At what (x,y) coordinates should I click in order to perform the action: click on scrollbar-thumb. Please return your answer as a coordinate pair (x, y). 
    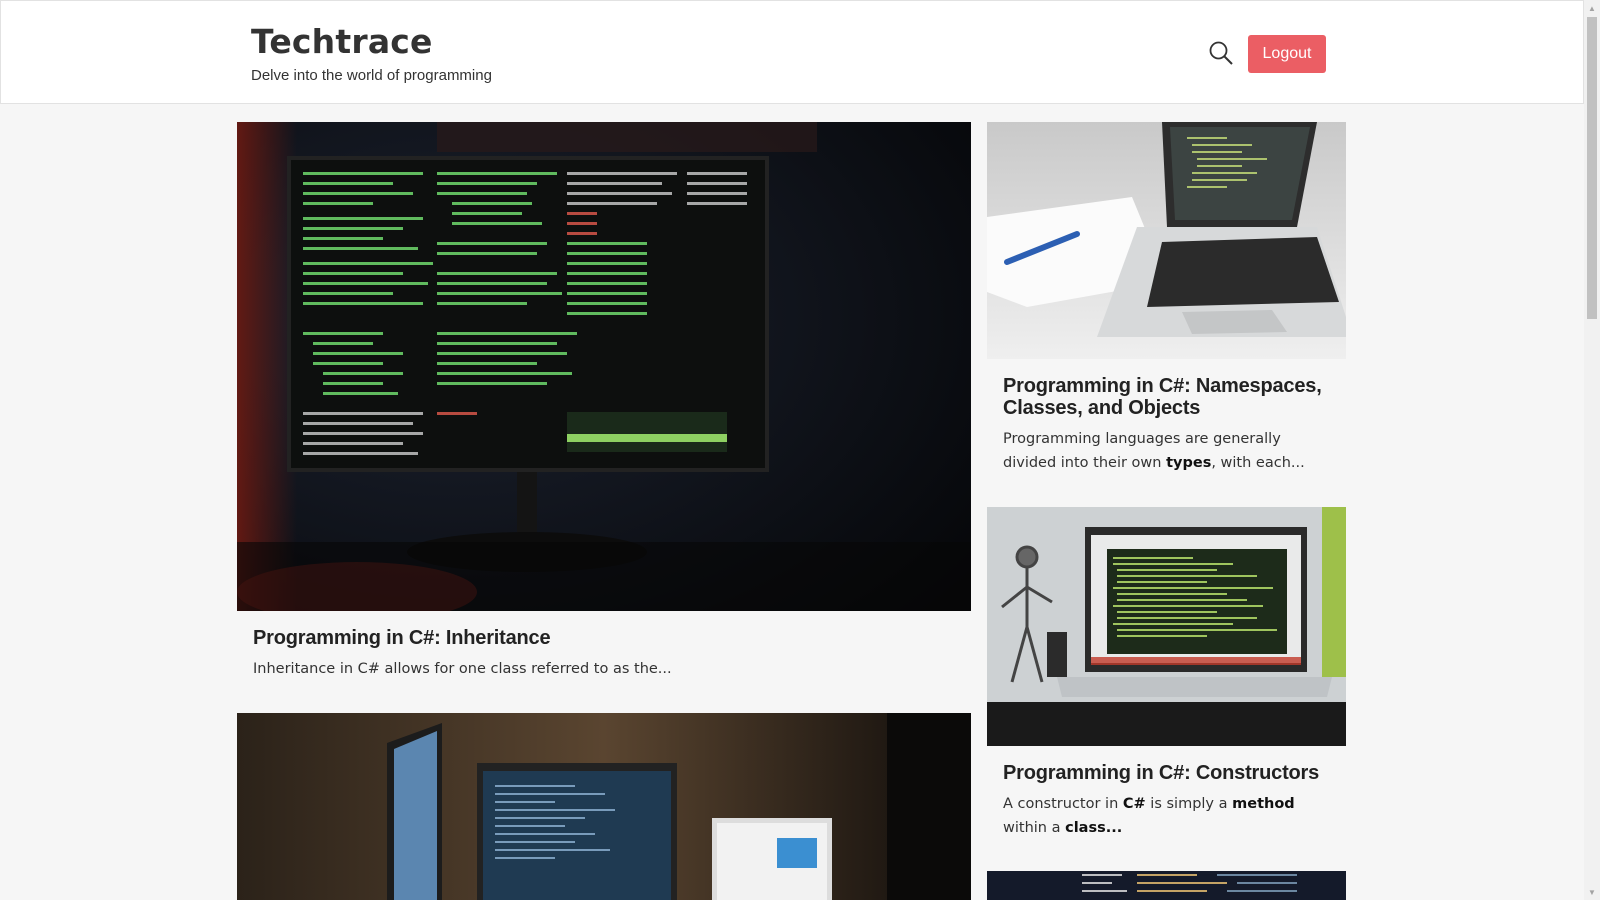
    Looking at the image, I should click on (1592, 168).